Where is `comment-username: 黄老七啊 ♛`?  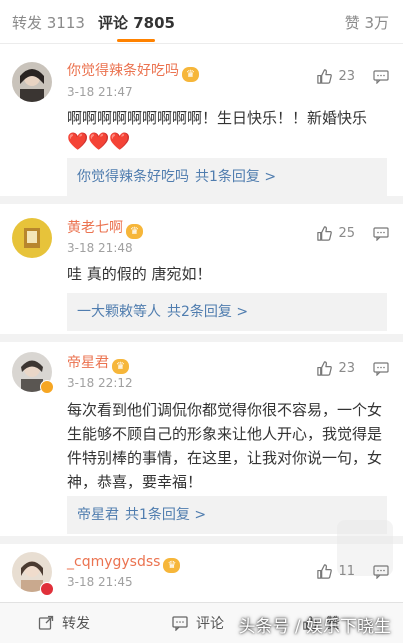 comment-username: 黄老七啊 ♛ is located at coordinates (105, 229).